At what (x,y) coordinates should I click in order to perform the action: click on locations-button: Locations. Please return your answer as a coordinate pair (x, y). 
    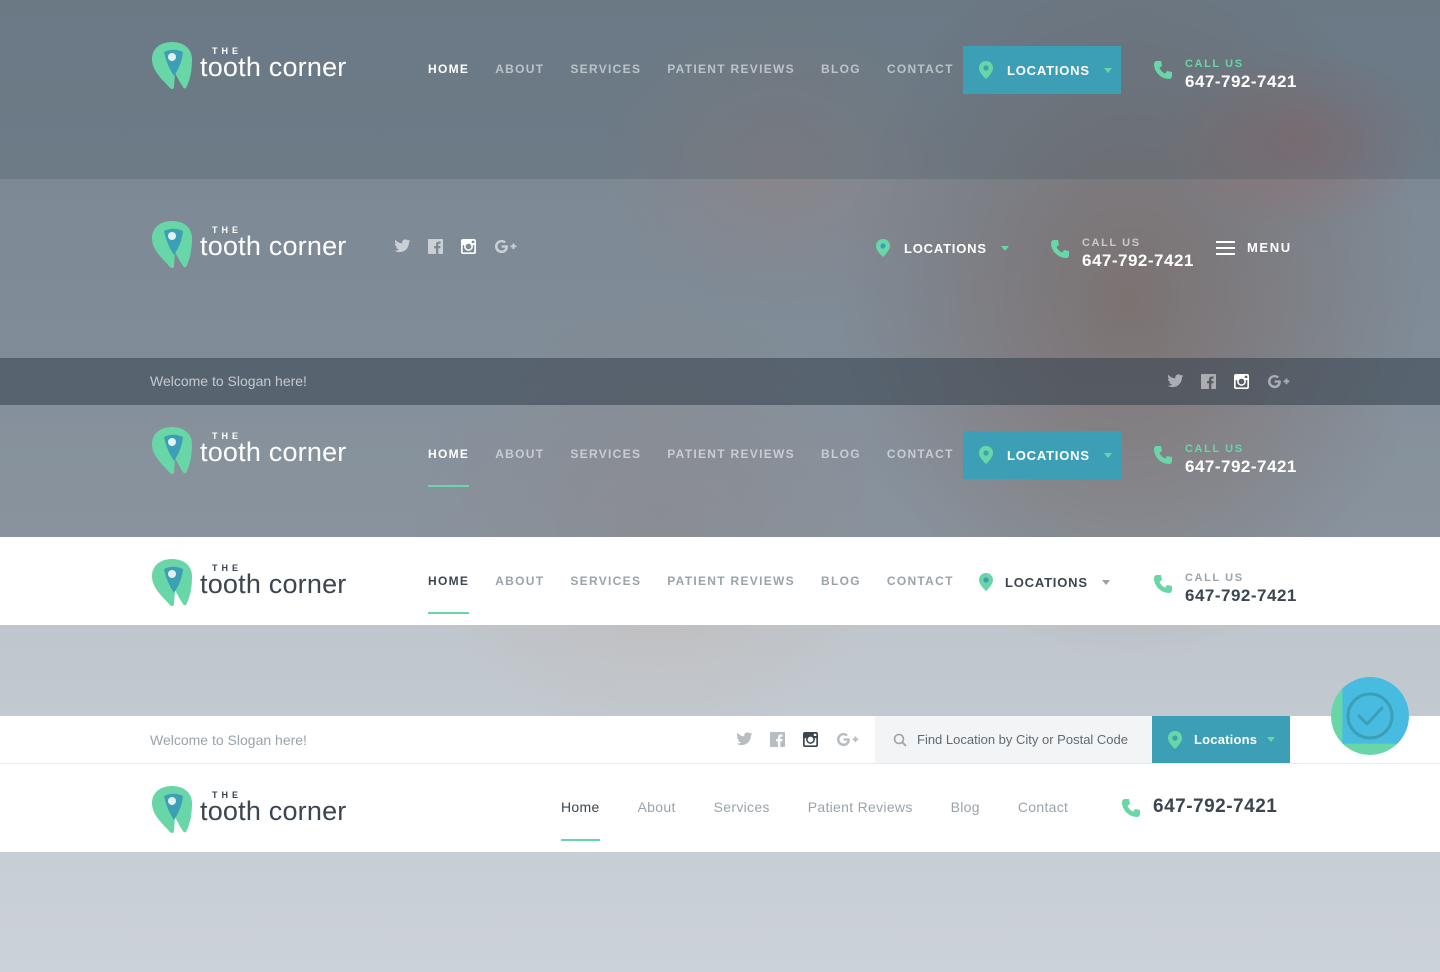
    Looking at the image, I should click on (1221, 739).